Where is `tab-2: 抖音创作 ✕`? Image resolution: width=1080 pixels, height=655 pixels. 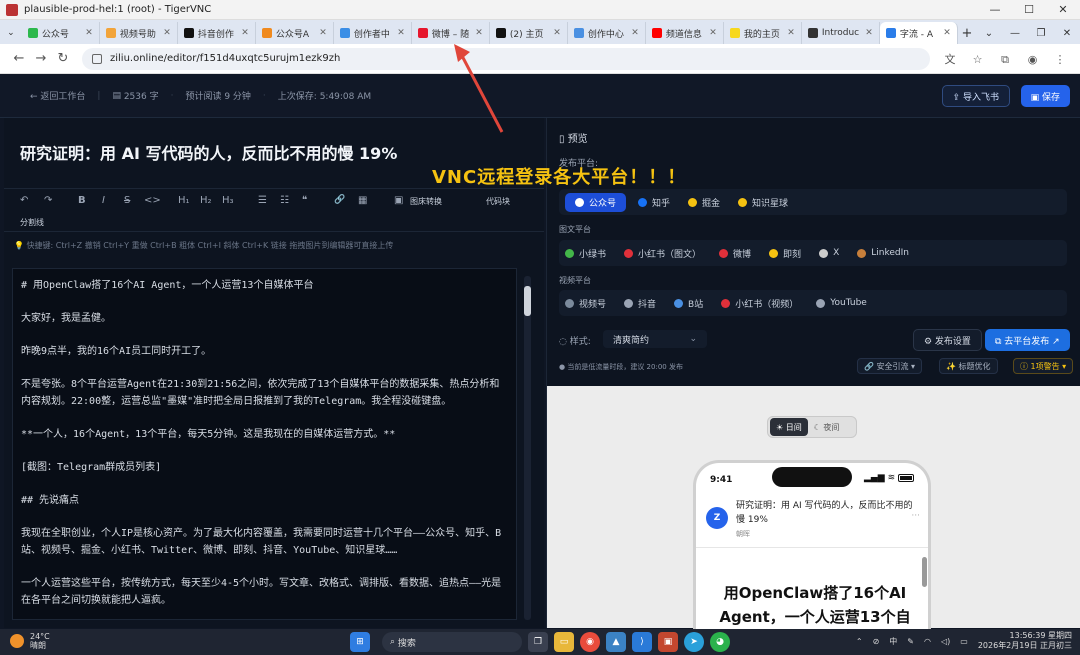
tab-2: 抖音创作 ✕ is located at coordinates (217, 33).